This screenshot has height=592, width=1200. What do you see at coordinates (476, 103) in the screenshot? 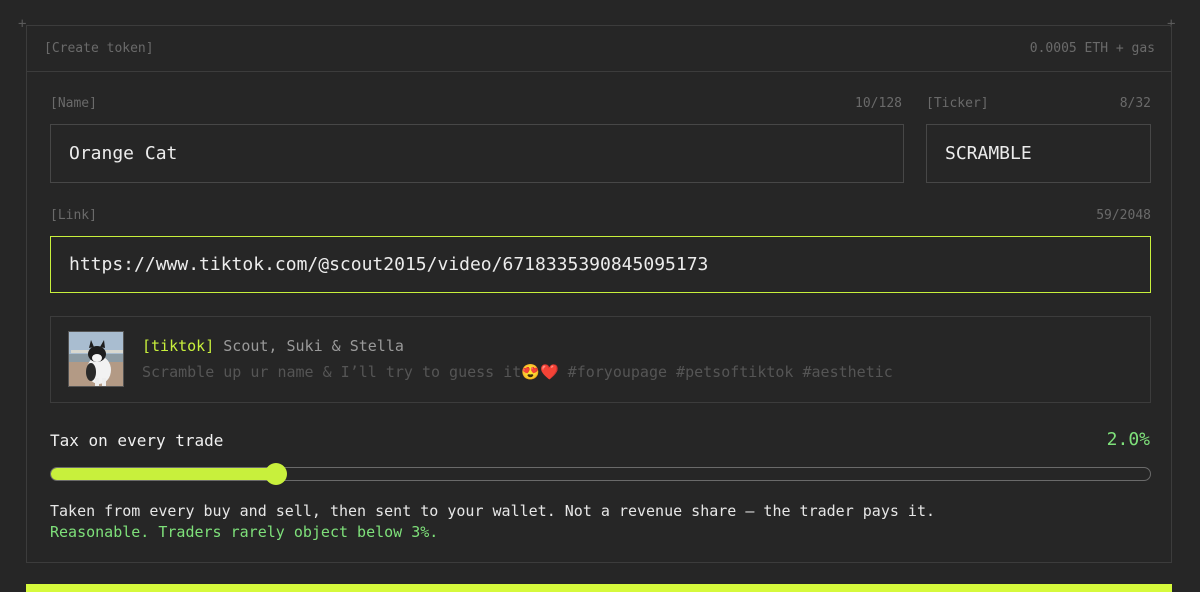
I see `name-label-row: [Name] 10/128` at bounding box center [476, 103].